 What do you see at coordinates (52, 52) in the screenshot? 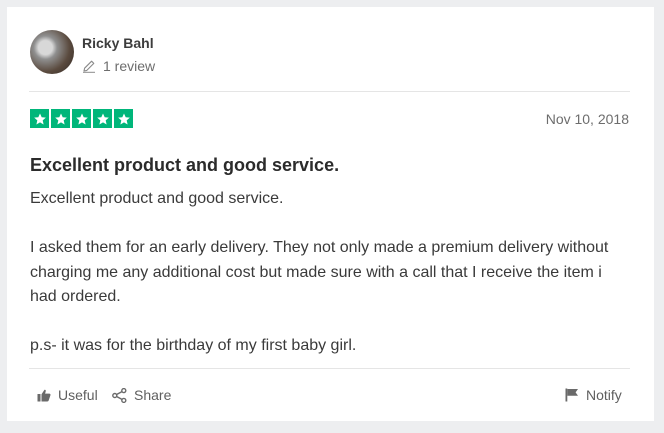
I see `avatar` at bounding box center [52, 52].